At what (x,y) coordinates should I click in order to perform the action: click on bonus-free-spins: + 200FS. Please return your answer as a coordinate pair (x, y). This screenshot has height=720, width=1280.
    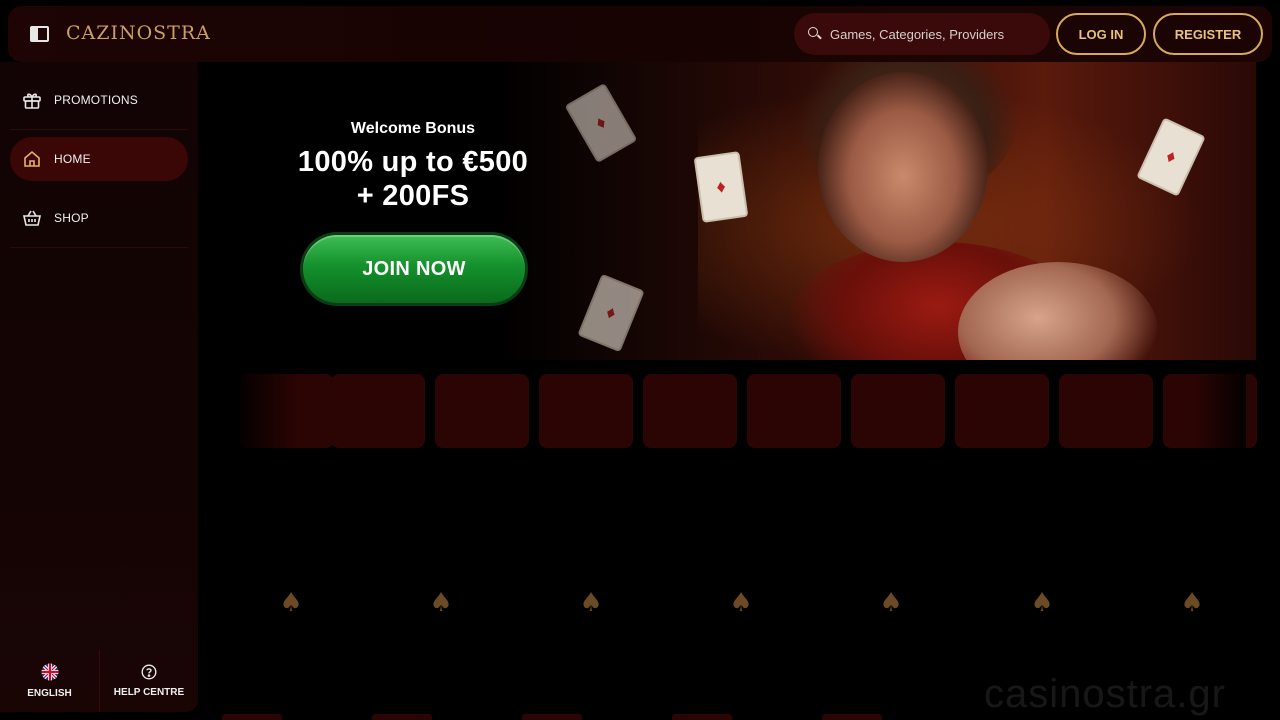
    Looking at the image, I should click on (413, 196).